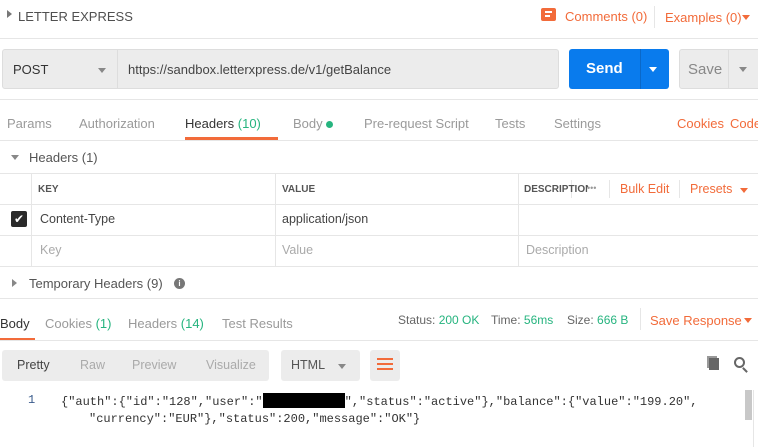 This screenshot has height=447, width=758. Describe the element at coordinates (700, 123) in the screenshot. I see `cookies-link: Cookies` at that location.